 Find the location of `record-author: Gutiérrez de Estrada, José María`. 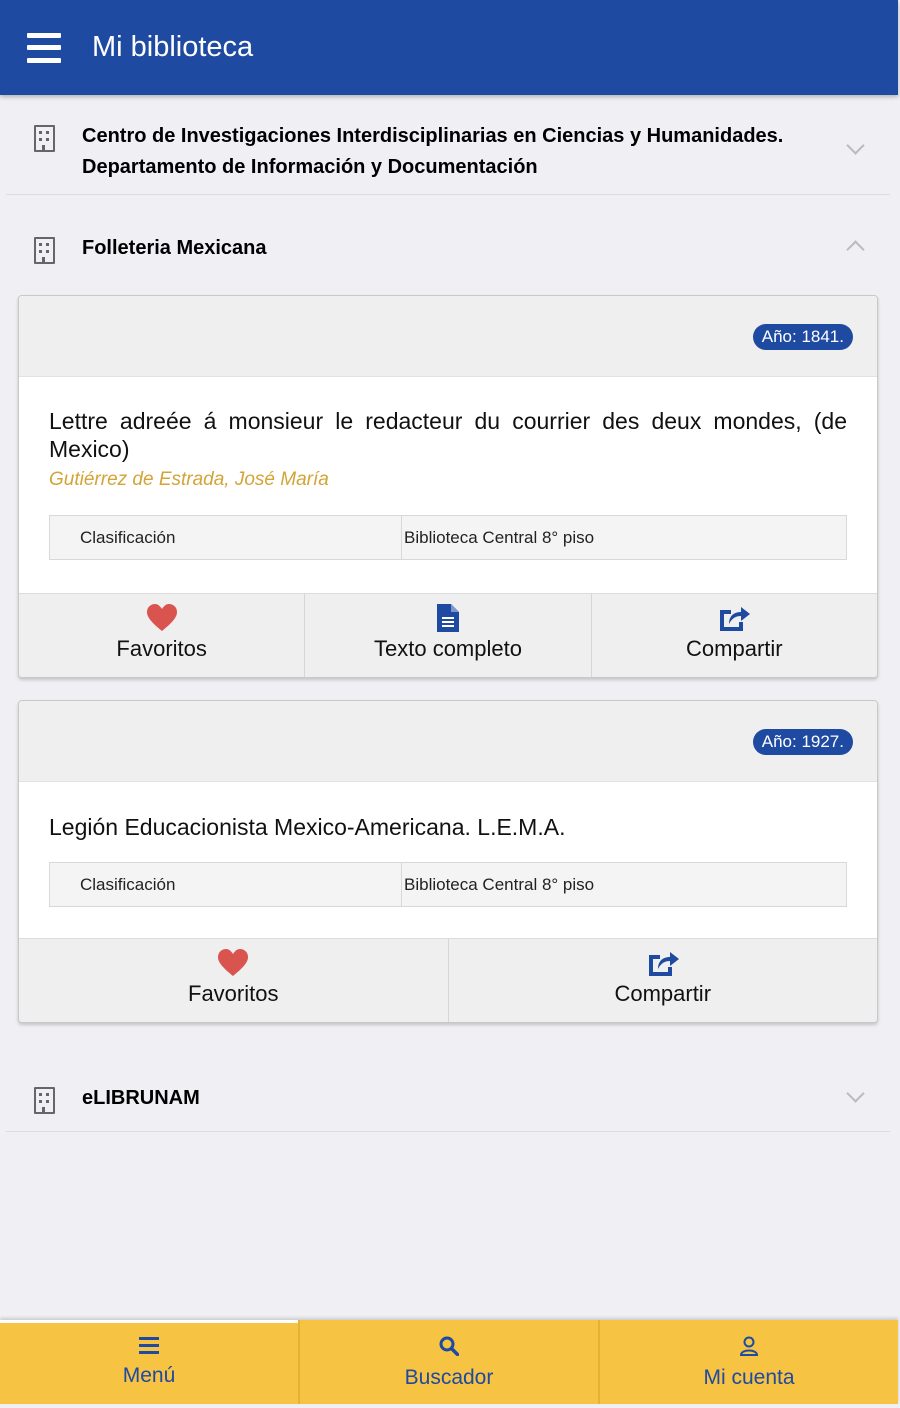

record-author: Gutiérrez de Estrada, José María is located at coordinates (448, 480).